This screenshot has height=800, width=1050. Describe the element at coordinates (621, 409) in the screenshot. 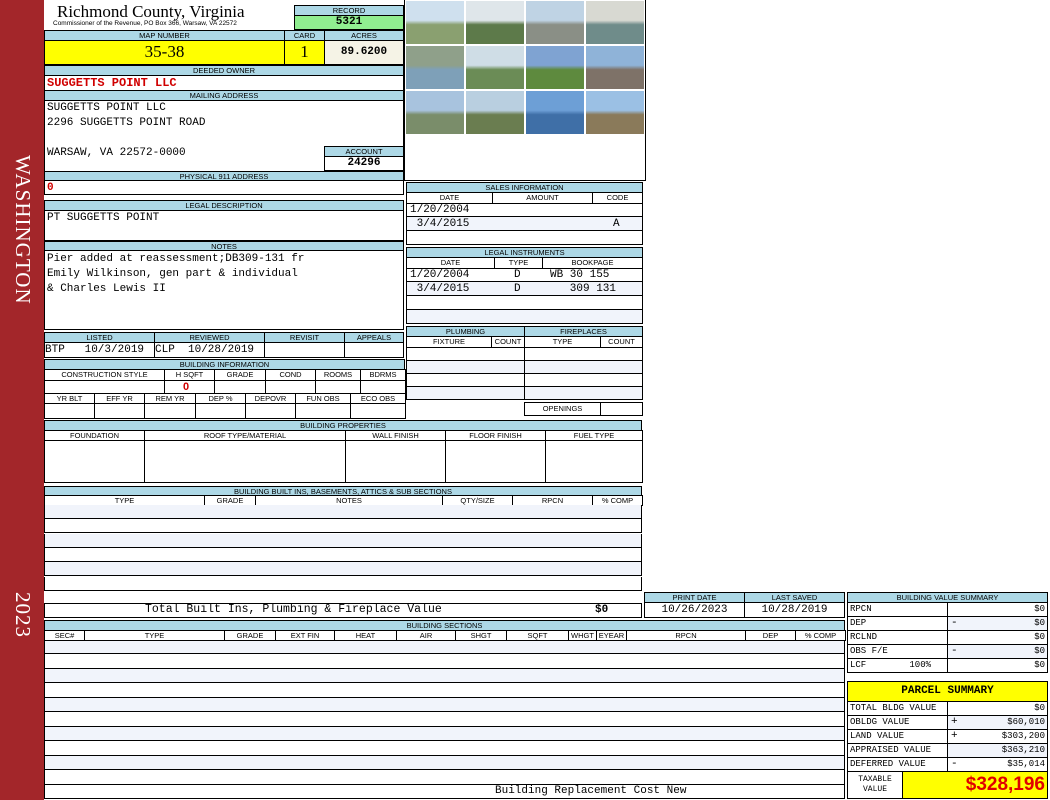

I see `openings-value` at that location.